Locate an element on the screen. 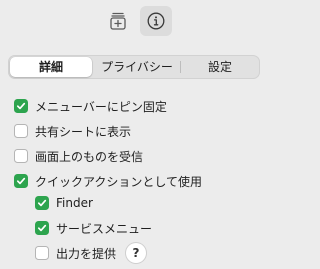 The width and height of the screenshot is (320, 269). checkbox-pin-menu-bar is located at coordinates (21, 106).